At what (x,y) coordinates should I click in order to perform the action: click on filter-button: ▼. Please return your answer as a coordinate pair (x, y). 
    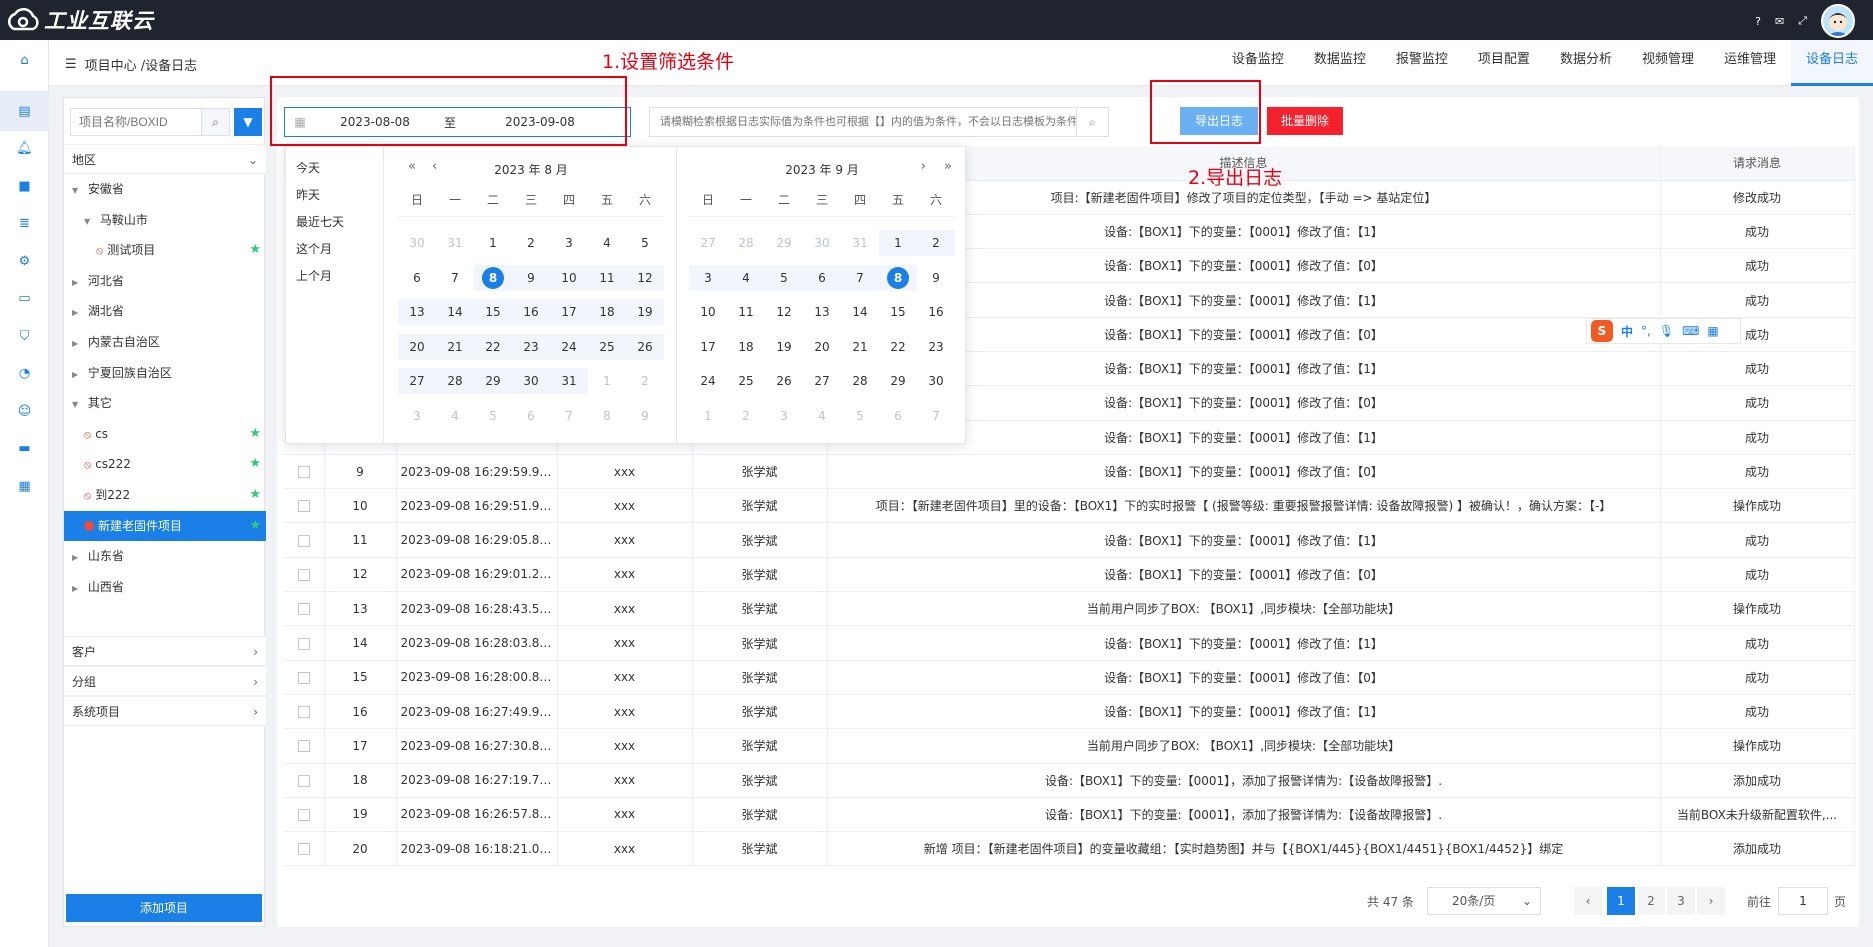
    Looking at the image, I should click on (248, 122).